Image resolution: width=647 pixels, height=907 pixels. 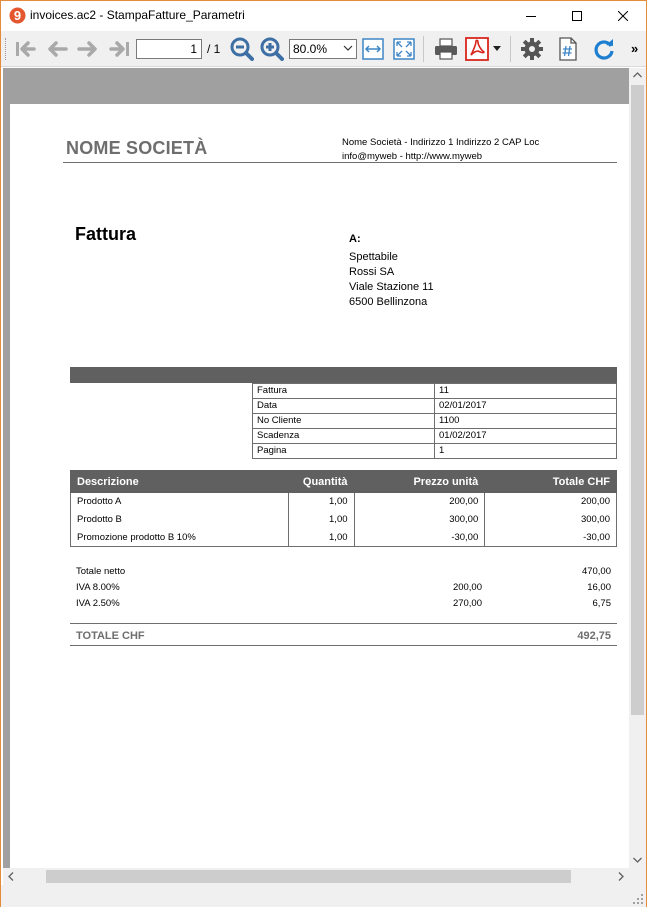 What do you see at coordinates (510, 49) in the screenshot?
I see `toolbar-separator` at bounding box center [510, 49].